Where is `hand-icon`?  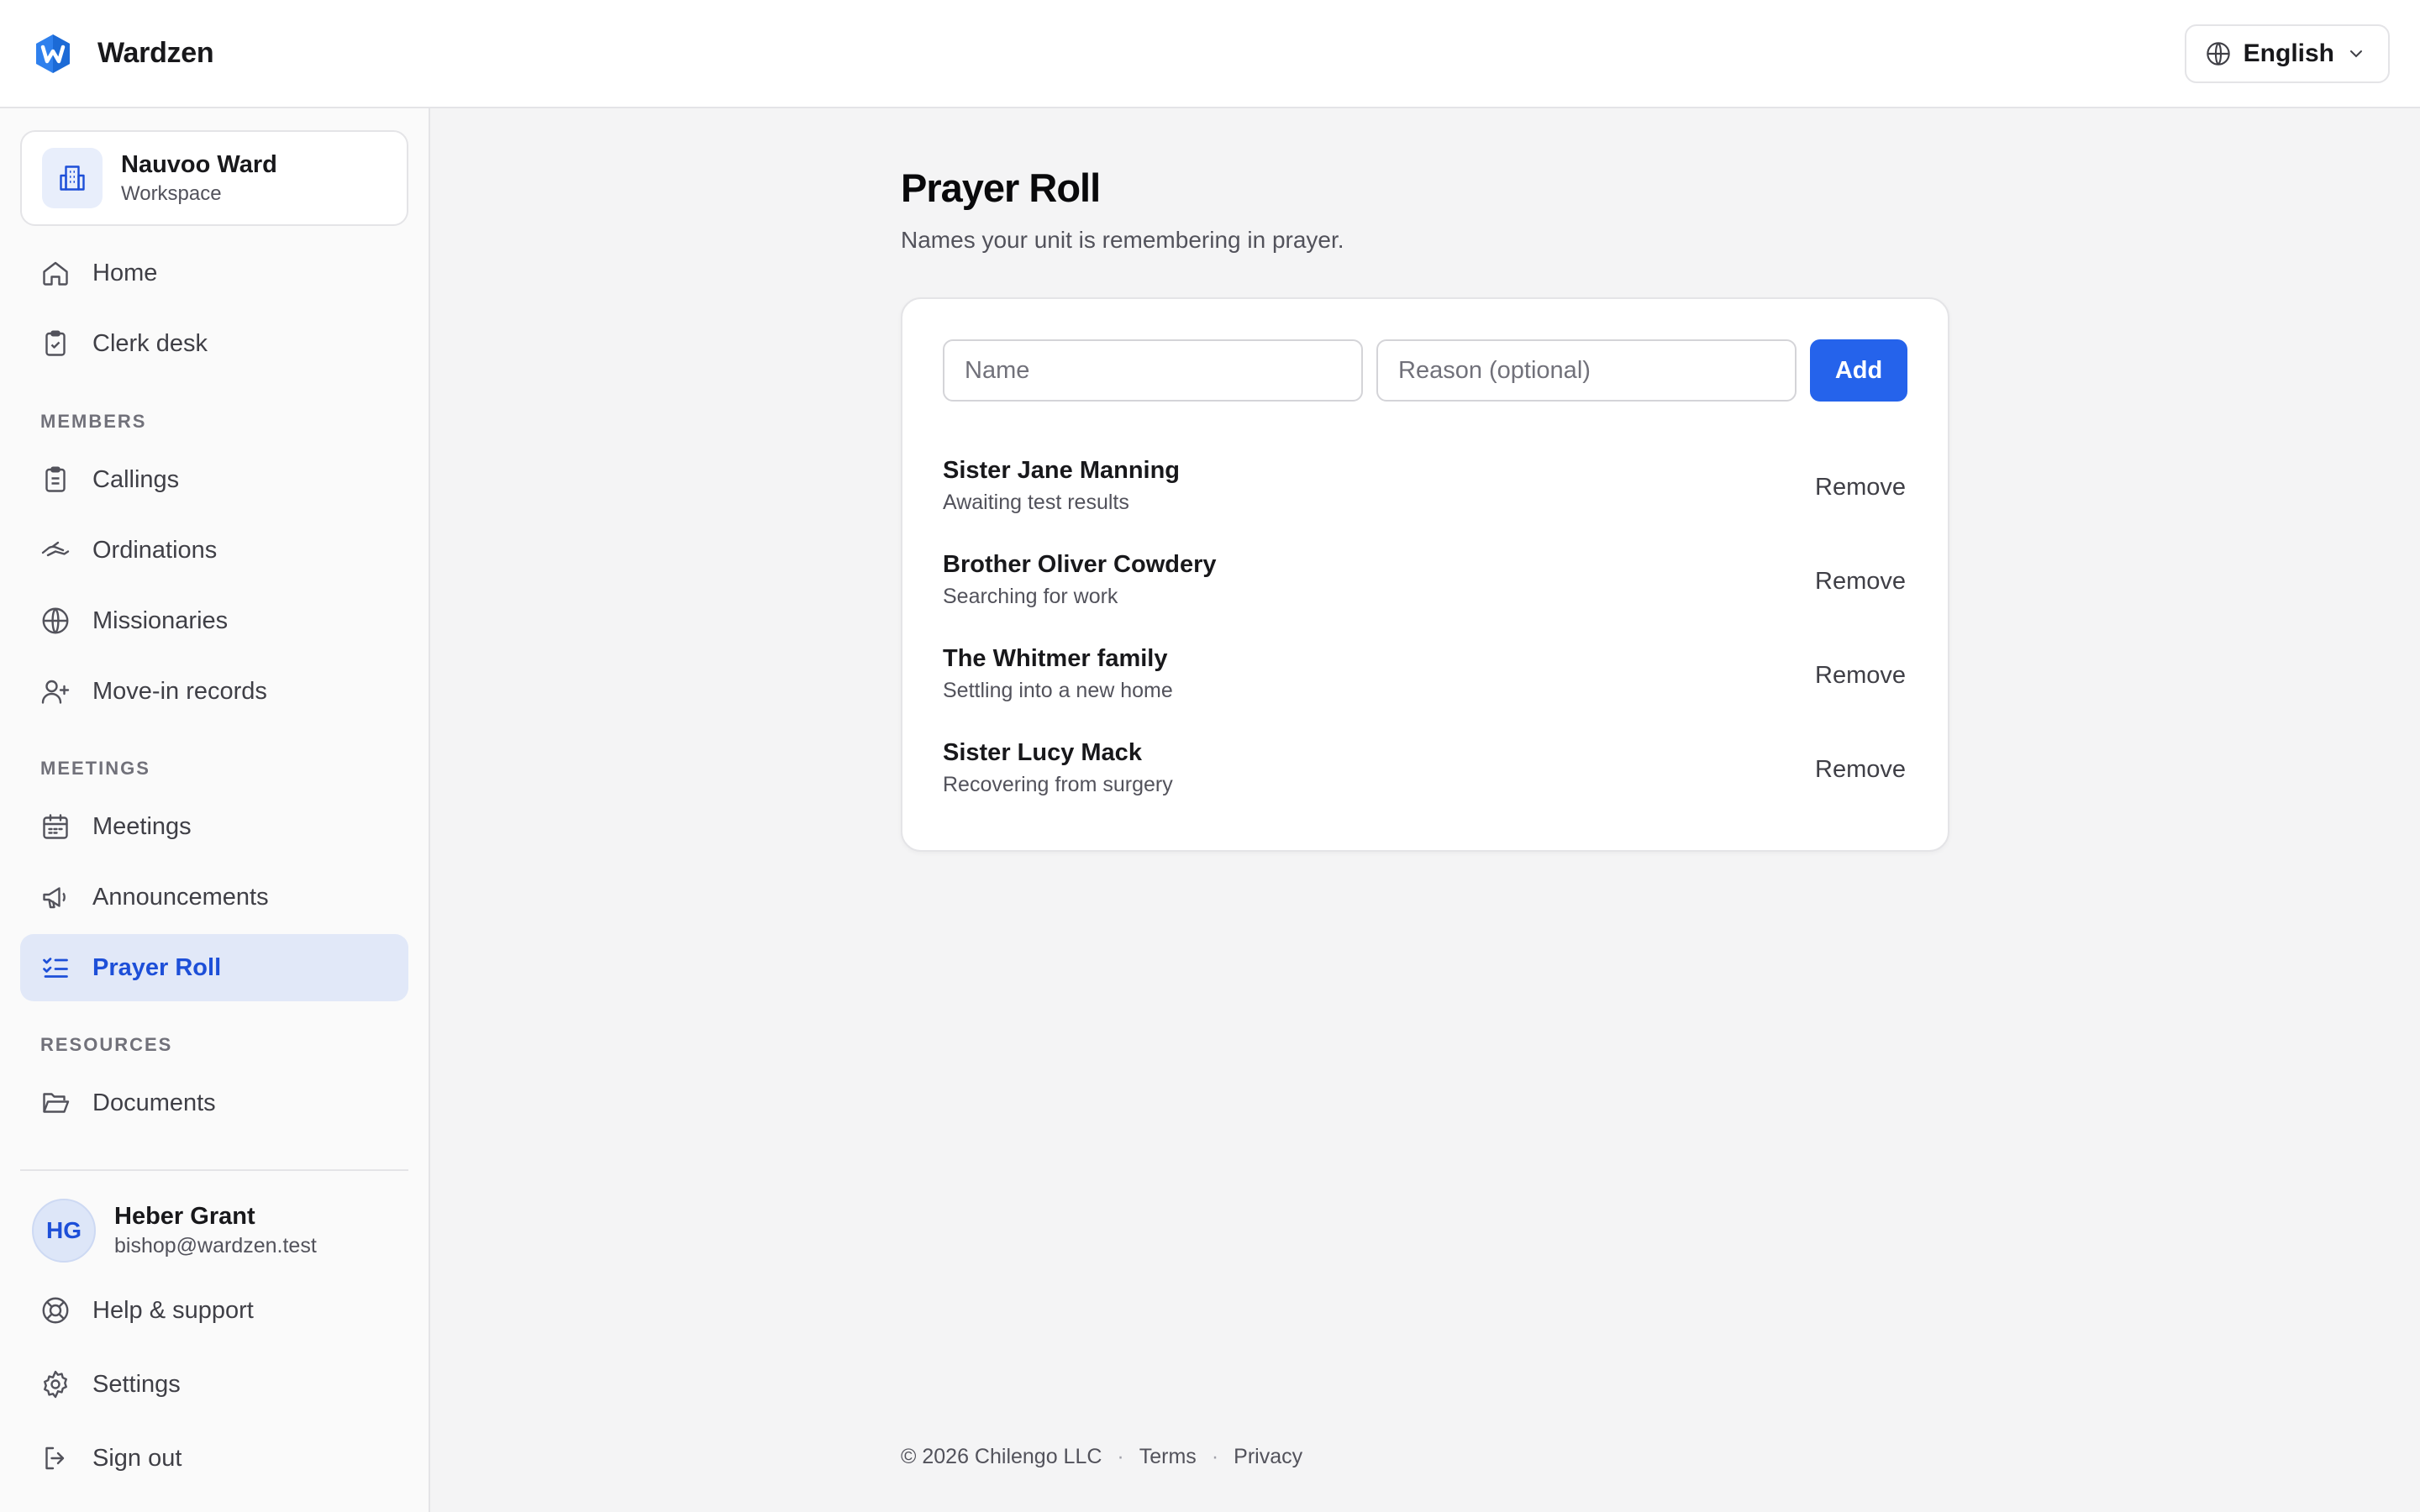 hand-icon is located at coordinates (55, 549).